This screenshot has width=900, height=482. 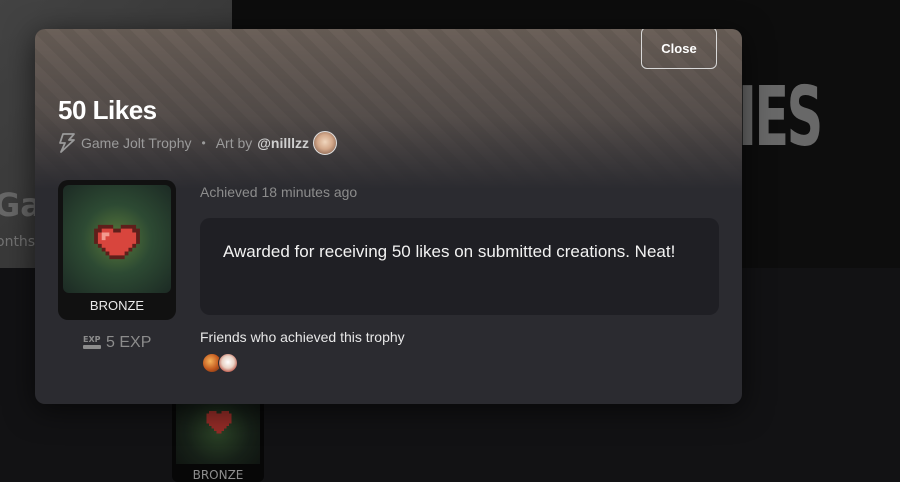 I want to click on artist-link: @nilllzz, so click(x=283, y=143).